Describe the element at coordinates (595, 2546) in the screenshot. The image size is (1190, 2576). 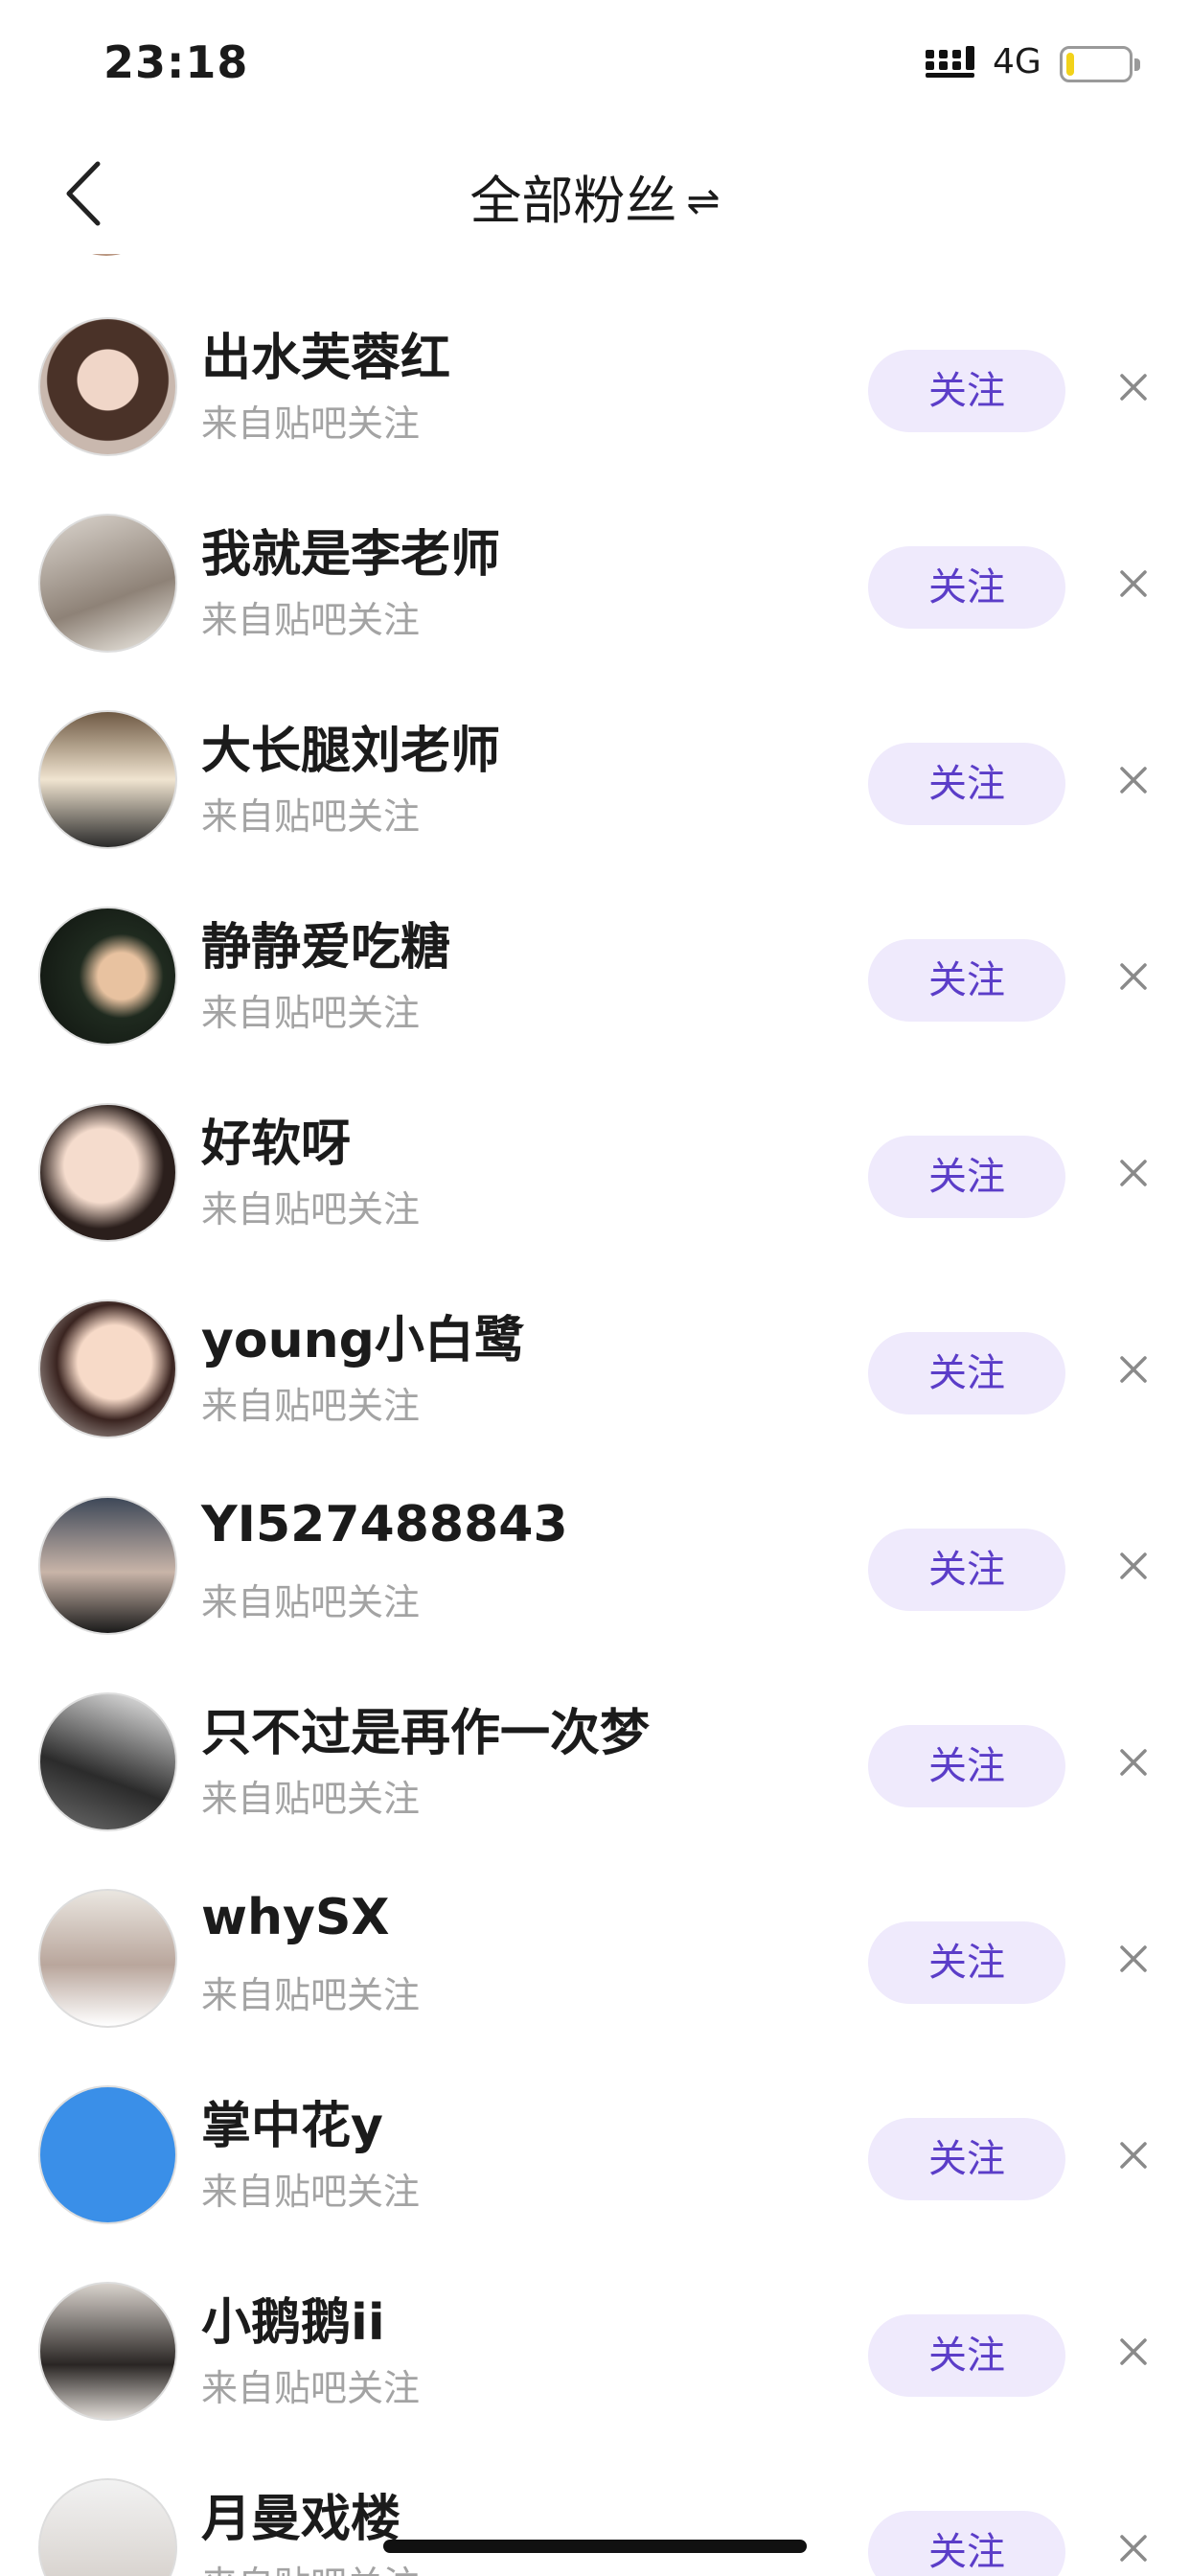
I see `home-indicator` at that location.